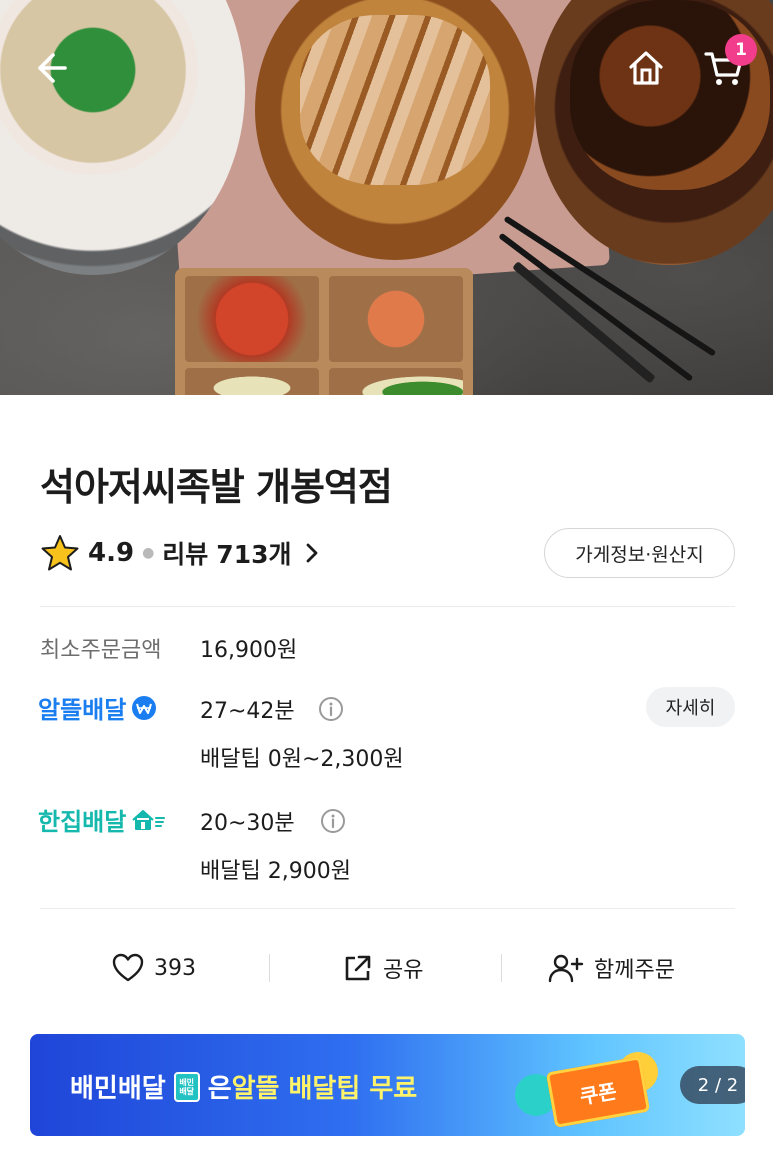 This screenshot has height=1169, width=773. Describe the element at coordinates (639, 553) in the screenshot. I see `store-info-button: 가게정보·원산지` at that location.